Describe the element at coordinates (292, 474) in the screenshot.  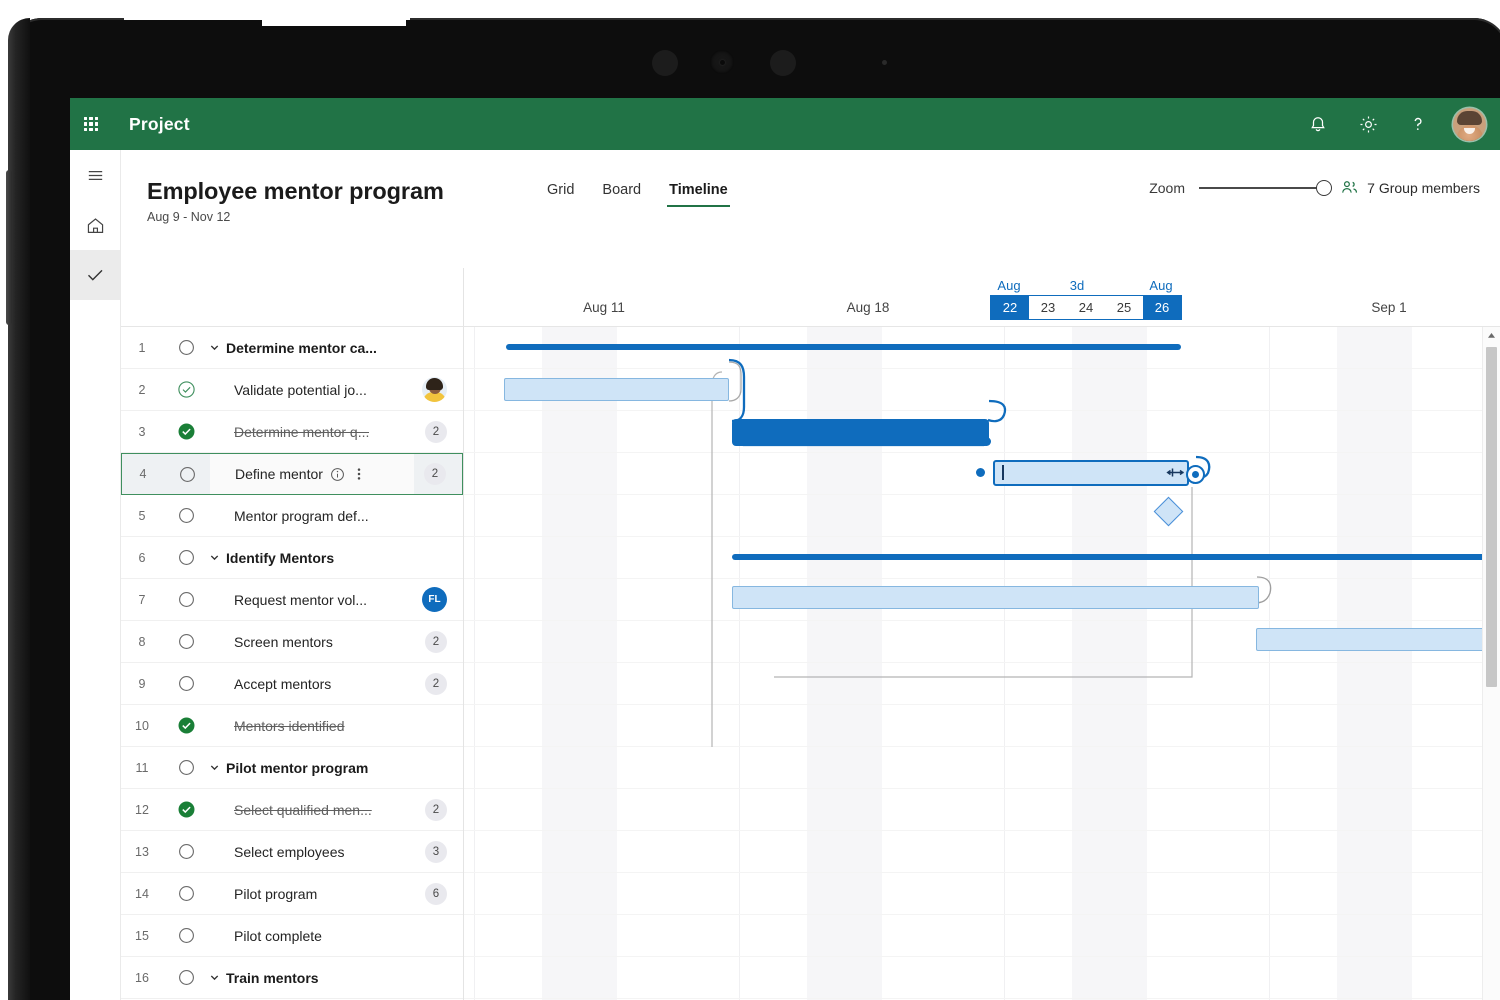
I see `table-row-selected: 4 Define mentor 2` at that location.